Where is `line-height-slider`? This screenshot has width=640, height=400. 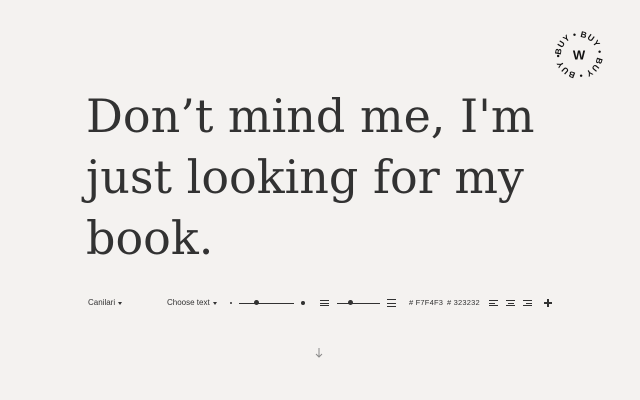
line-height-slider is located at coordinates (358, 303).